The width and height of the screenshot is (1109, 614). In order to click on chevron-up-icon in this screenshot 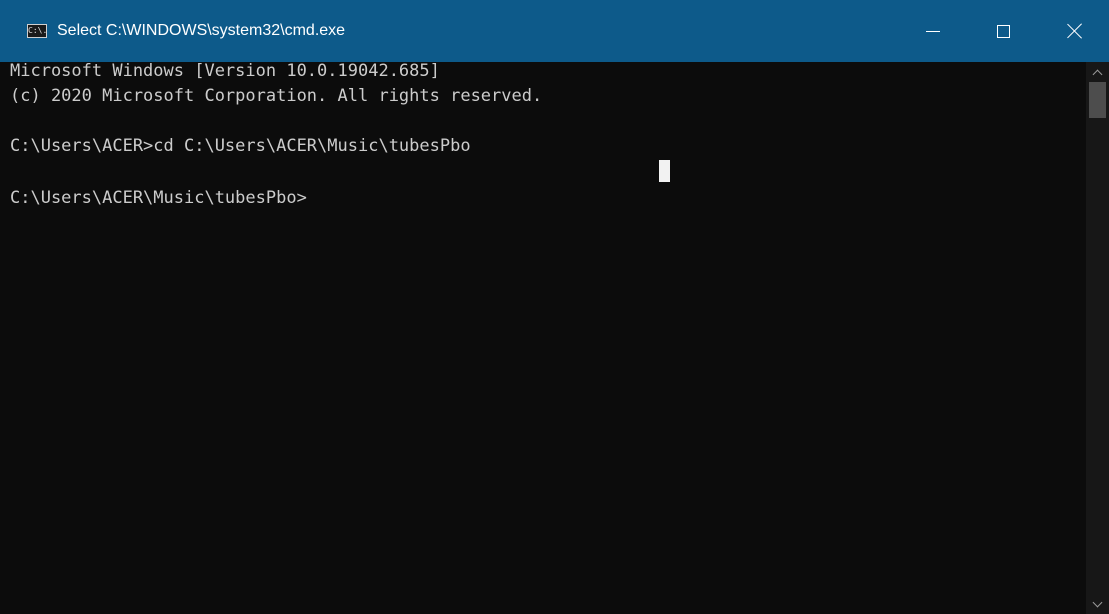, I will do `click(1097, 74)`.